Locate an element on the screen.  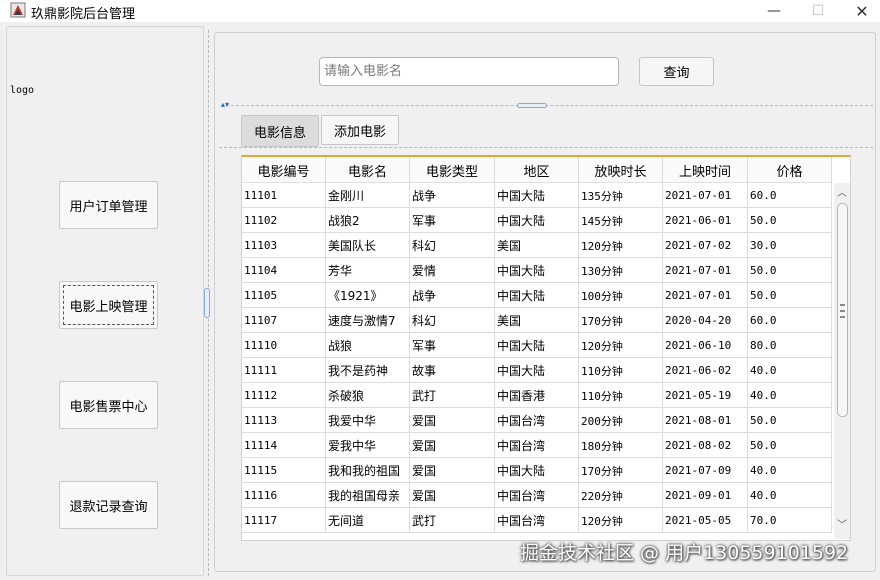
table-cell: 2021-07-09 is located at coordinates (705, 470).